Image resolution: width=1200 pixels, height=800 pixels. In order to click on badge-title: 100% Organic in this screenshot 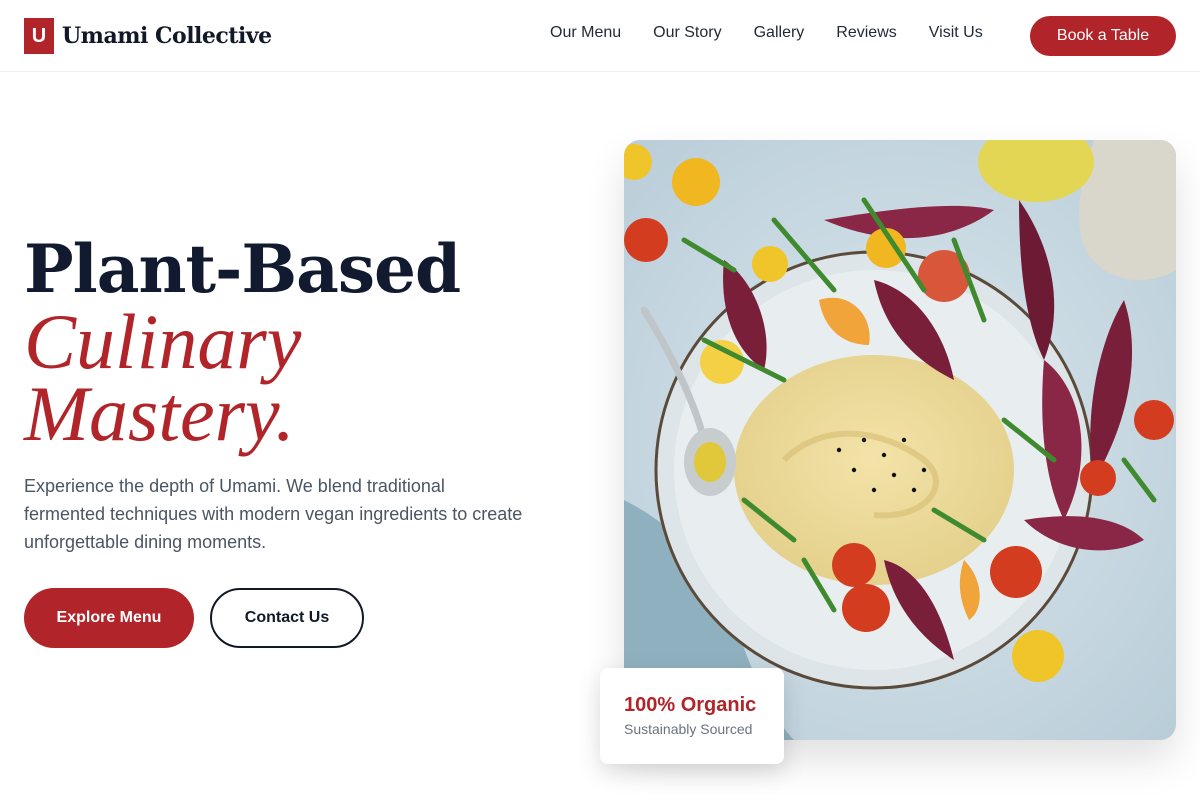, I will do `click(690, 705)`.